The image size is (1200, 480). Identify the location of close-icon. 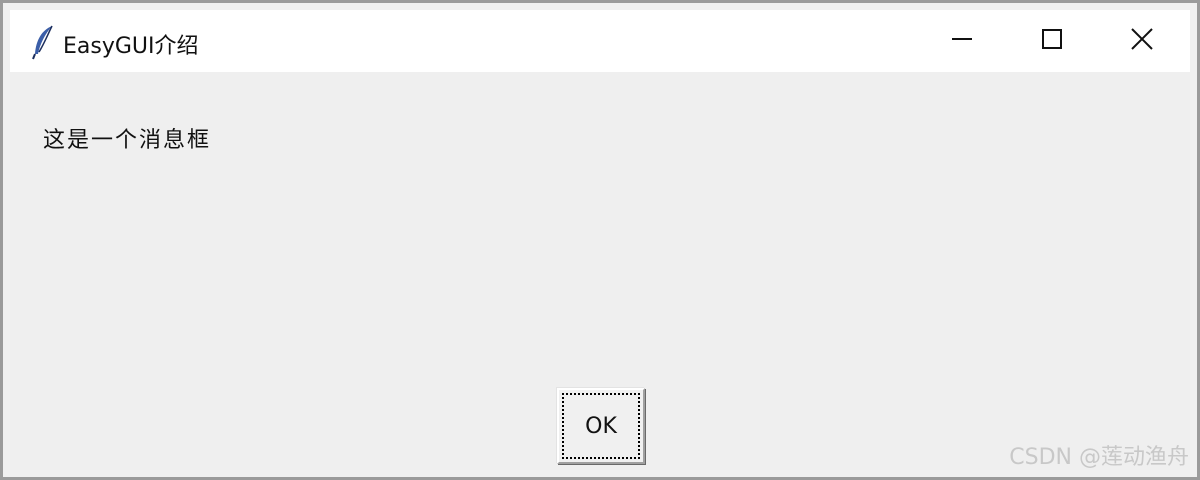
(1142, 41).